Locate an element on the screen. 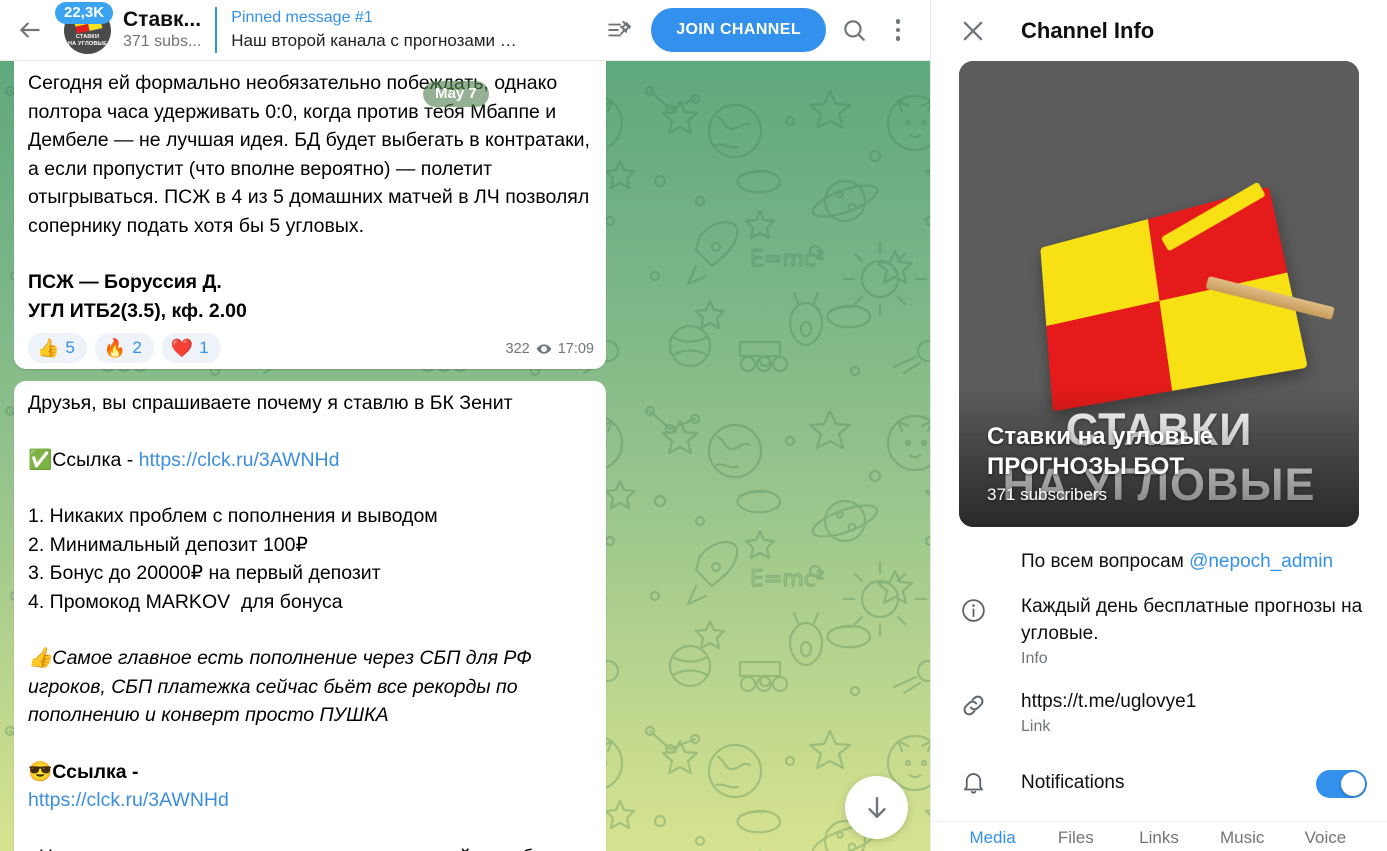 This screenshot has height=851, width=1387. join-channel-button: JOIN CHANNEL is located at coordinates (738, 30).